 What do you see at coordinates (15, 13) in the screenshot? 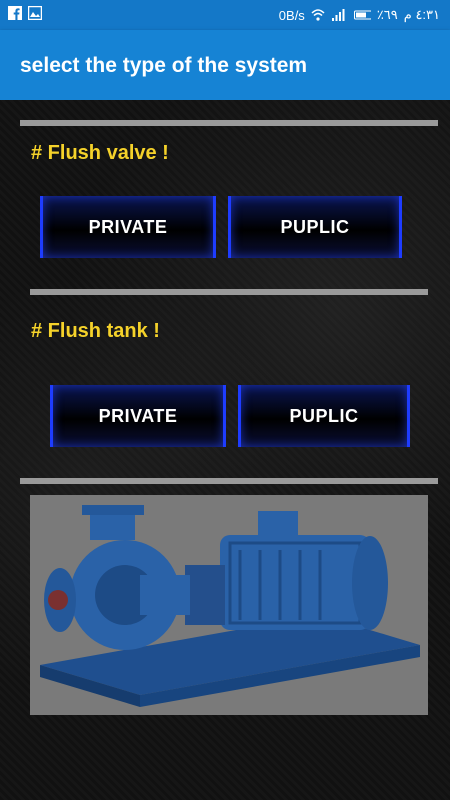
I see `facebook-icon` at bounding box center [15, 13].